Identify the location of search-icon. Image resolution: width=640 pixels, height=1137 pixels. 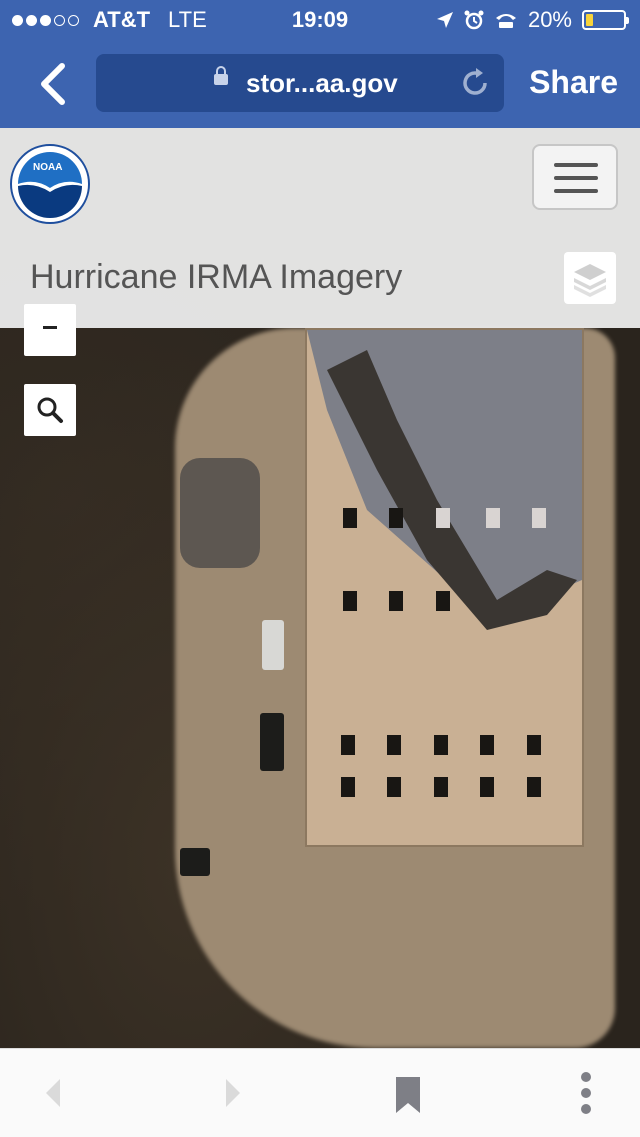
(50, 410).